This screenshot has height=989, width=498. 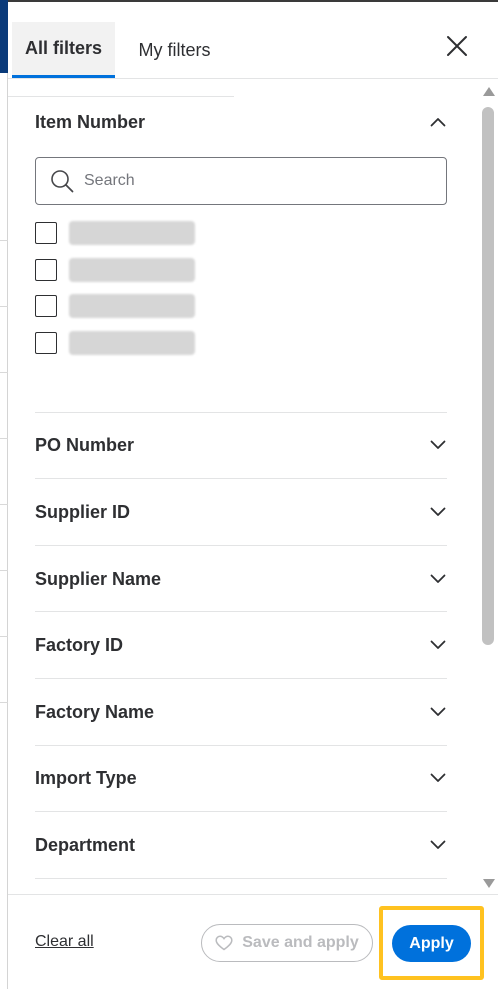 I want to click on close-icon, so click(x=457, y=46).